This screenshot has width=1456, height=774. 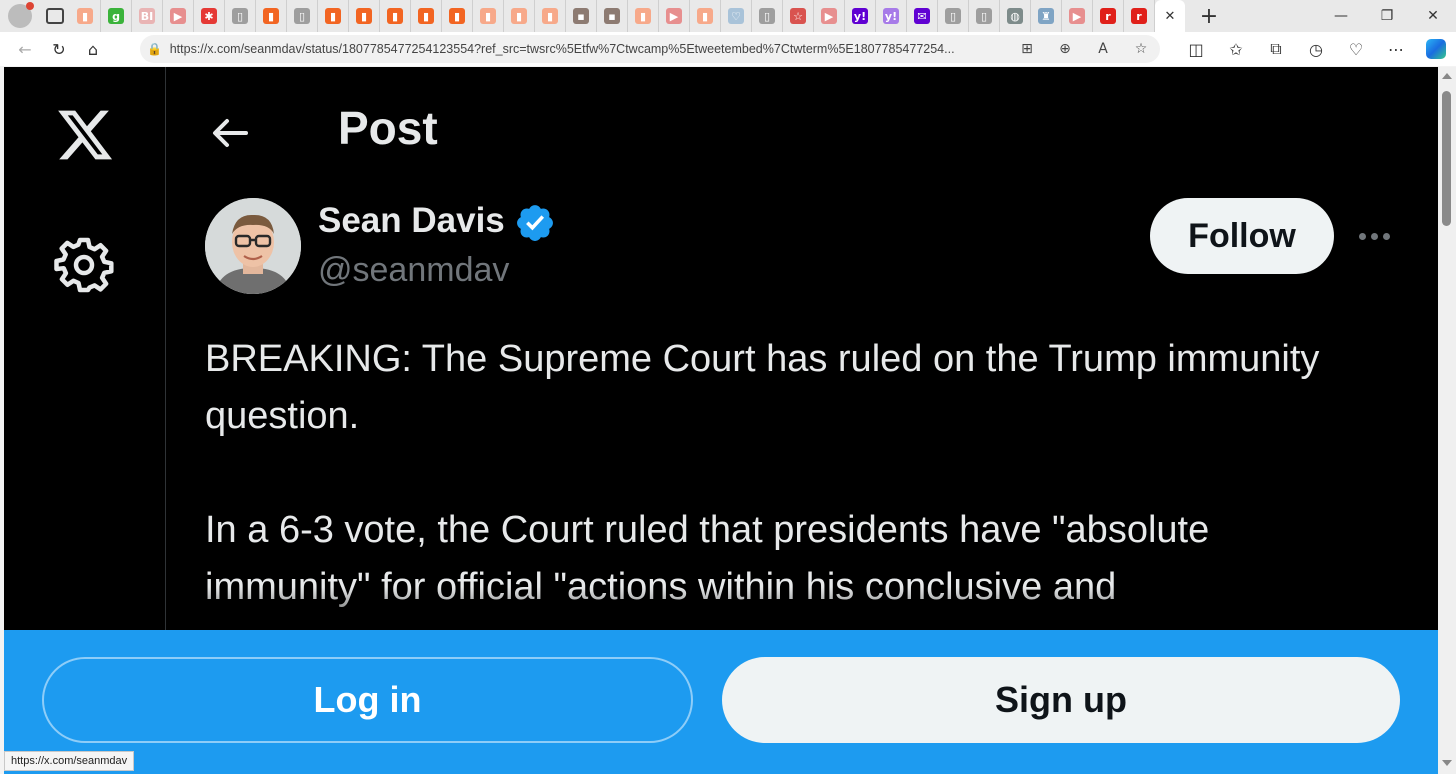 What do you see at coordinates (1446, 158) in the screenshot?
I see `scroll-thumb` at bounding box center [1446, 158].